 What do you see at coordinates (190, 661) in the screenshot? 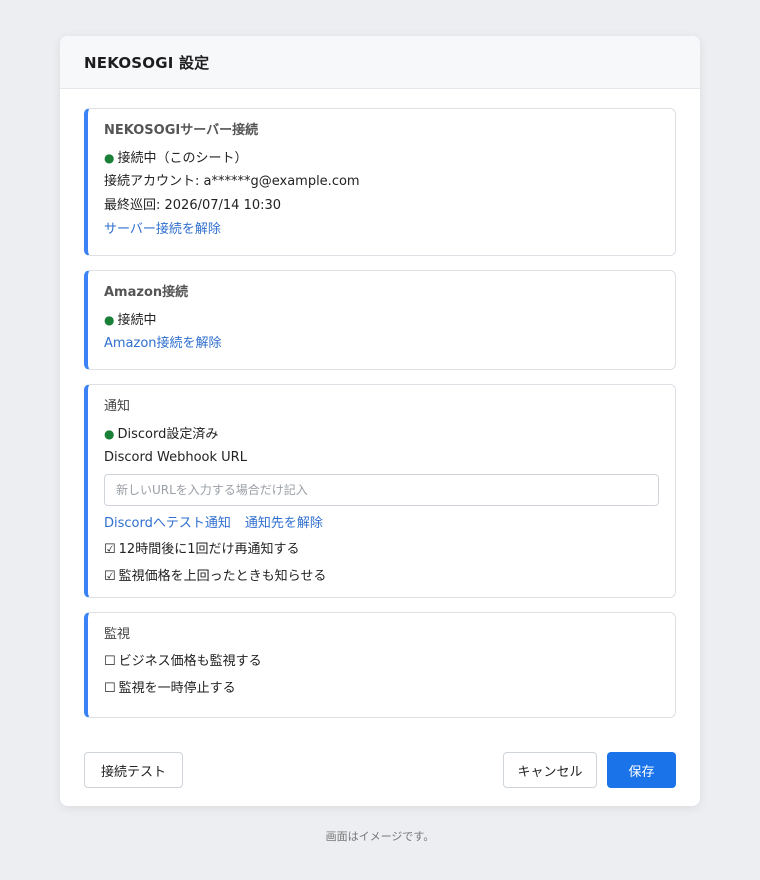
I see `business-price-label: ビジネス価格も監視する` at bounding box center [190, 661].